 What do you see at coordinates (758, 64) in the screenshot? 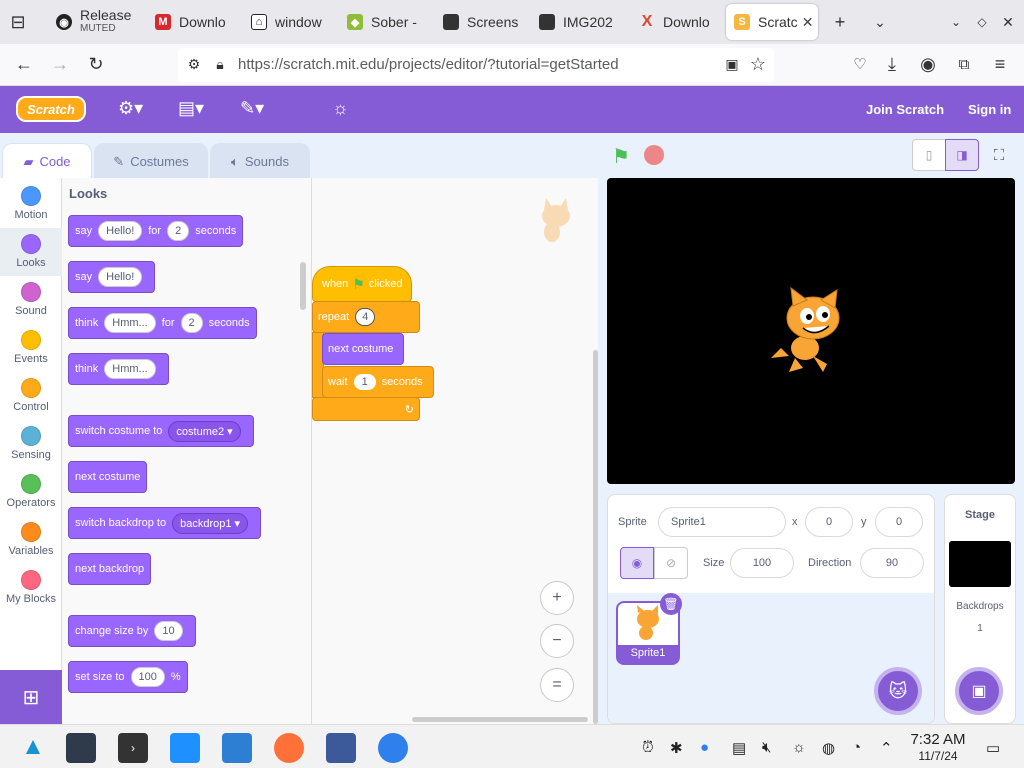
I see `bookmark-star-icon: ☆` at bounding box center [758, 64].